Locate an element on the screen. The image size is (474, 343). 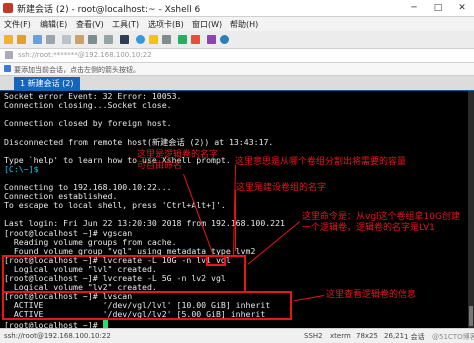
paste-icon is located at coordinates (79, 39).